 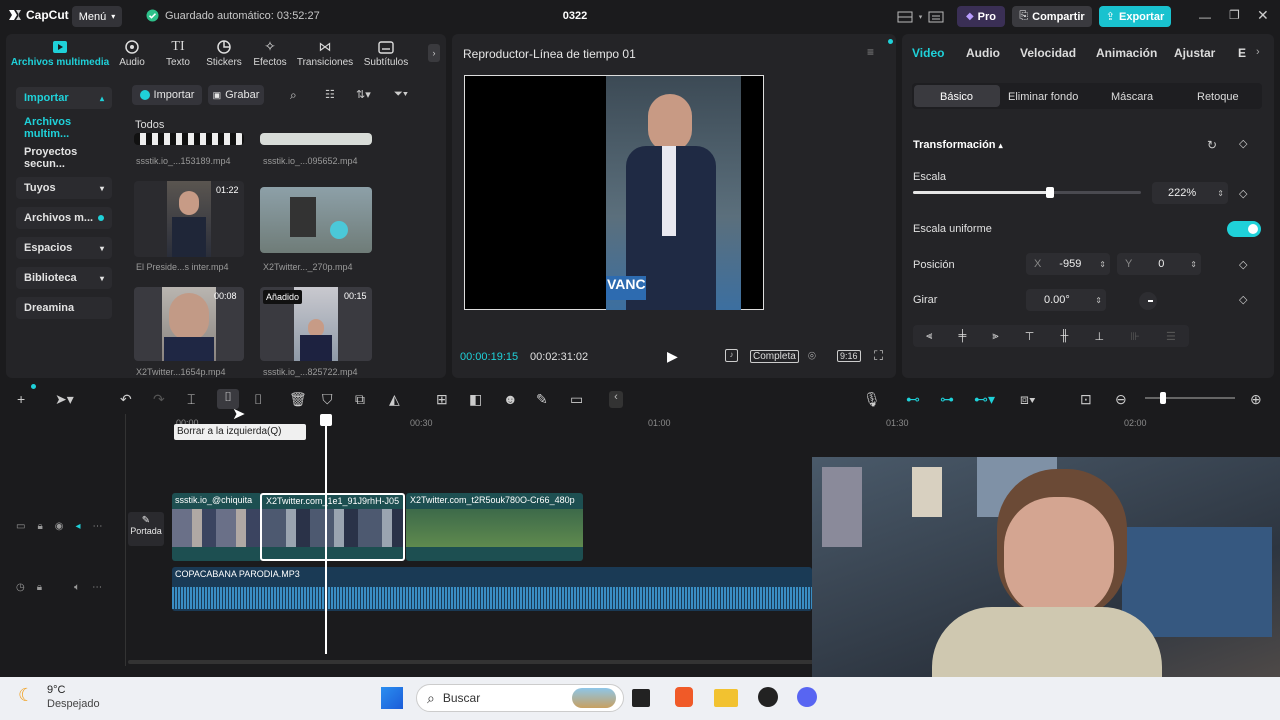 I want to click on sidebar-item-library: Biblioteca ▾, so click(x=64, y=278).